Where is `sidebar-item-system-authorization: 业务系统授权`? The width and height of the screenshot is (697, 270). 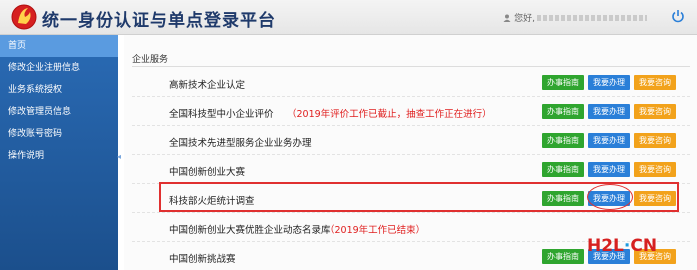 sidebar-item-system-authorization: 业务系统授权 is located at coordinates (59, 90).